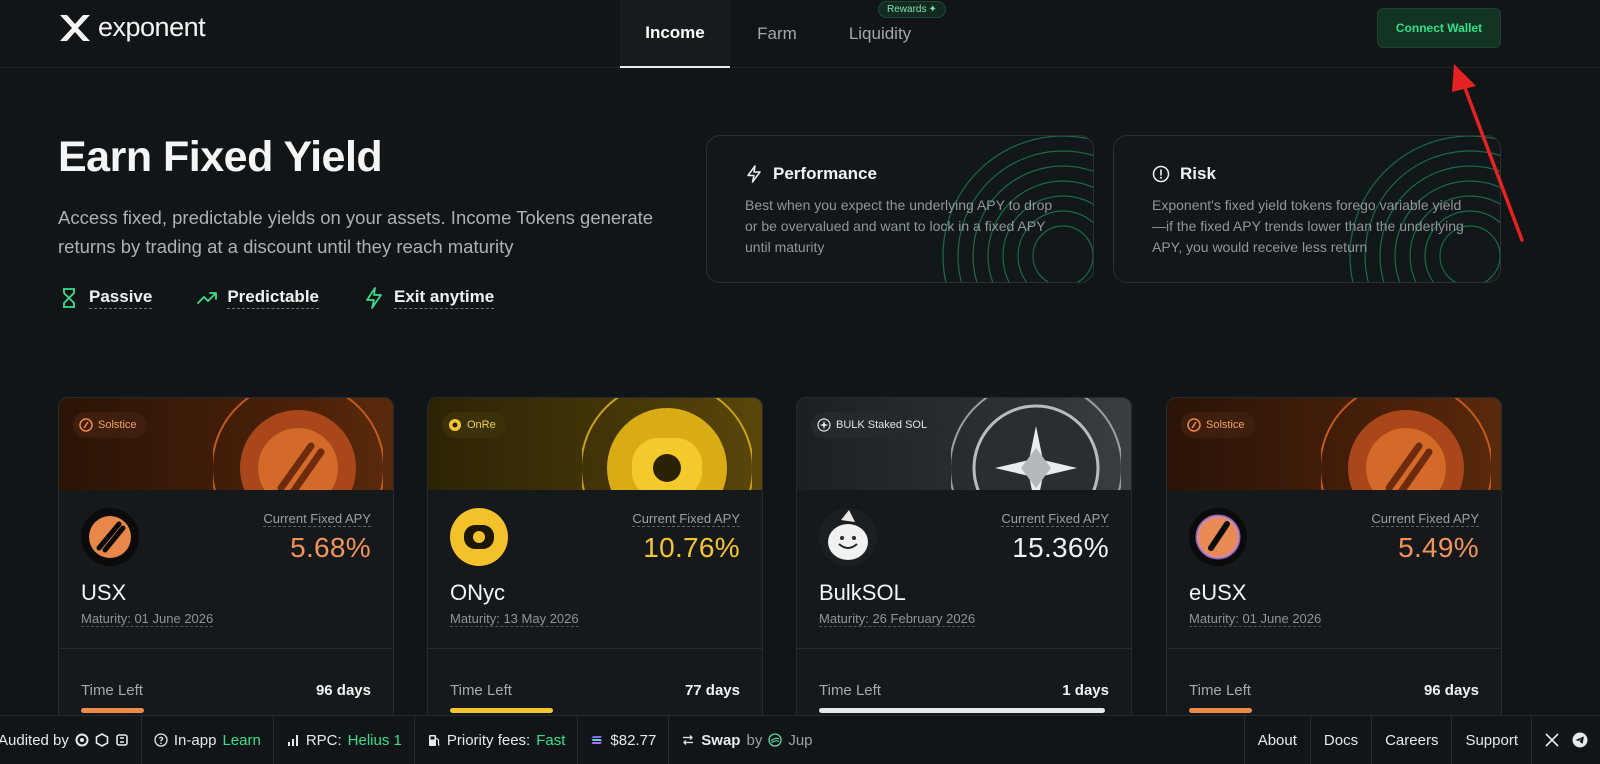 Image resolution: width=1600 pixels, height=764 pixels. I want to click on swap-label: Swap, so click(721, 740).